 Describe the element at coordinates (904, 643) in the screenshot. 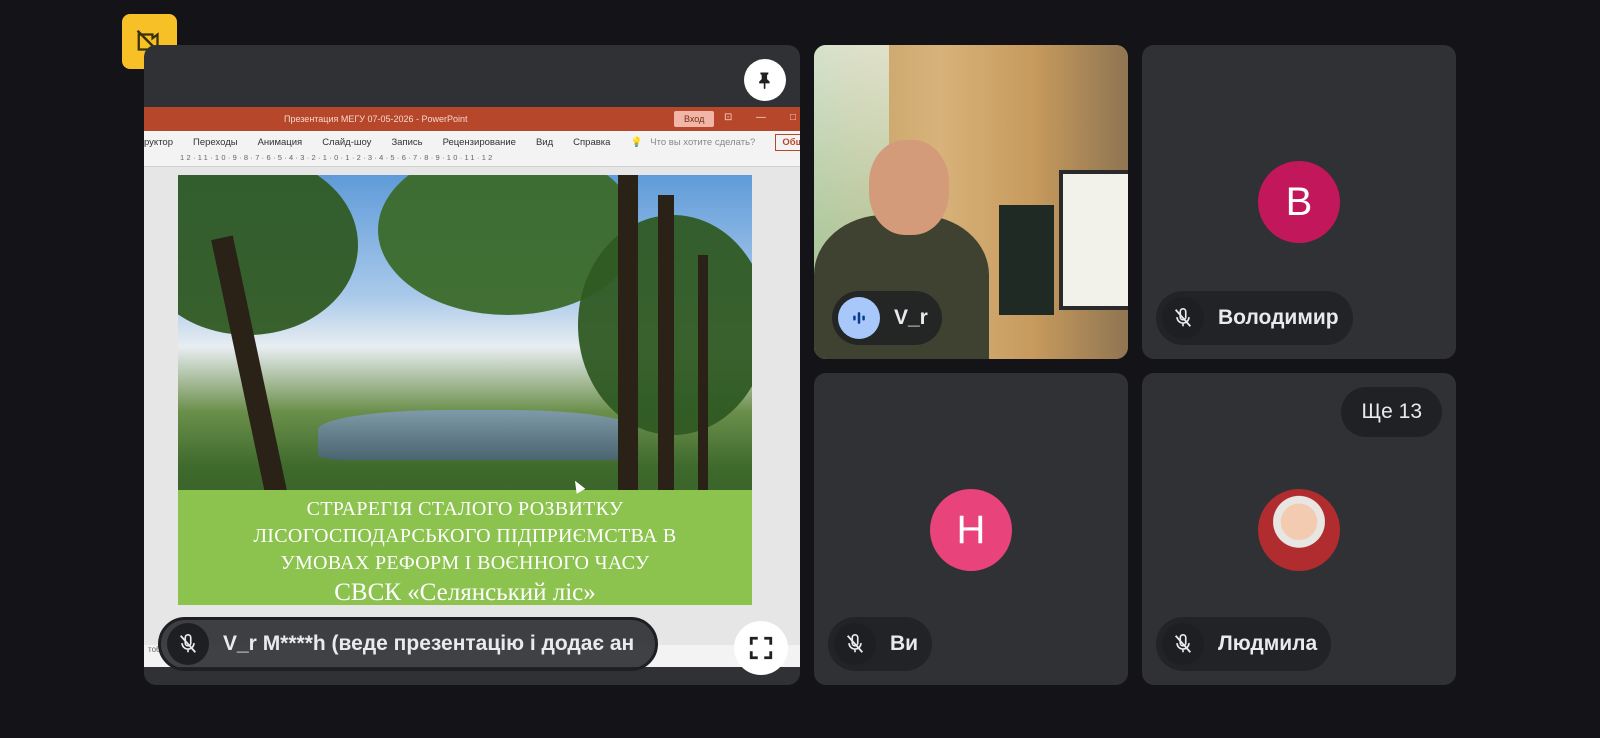

I see `participant-name: Ви` at that location.